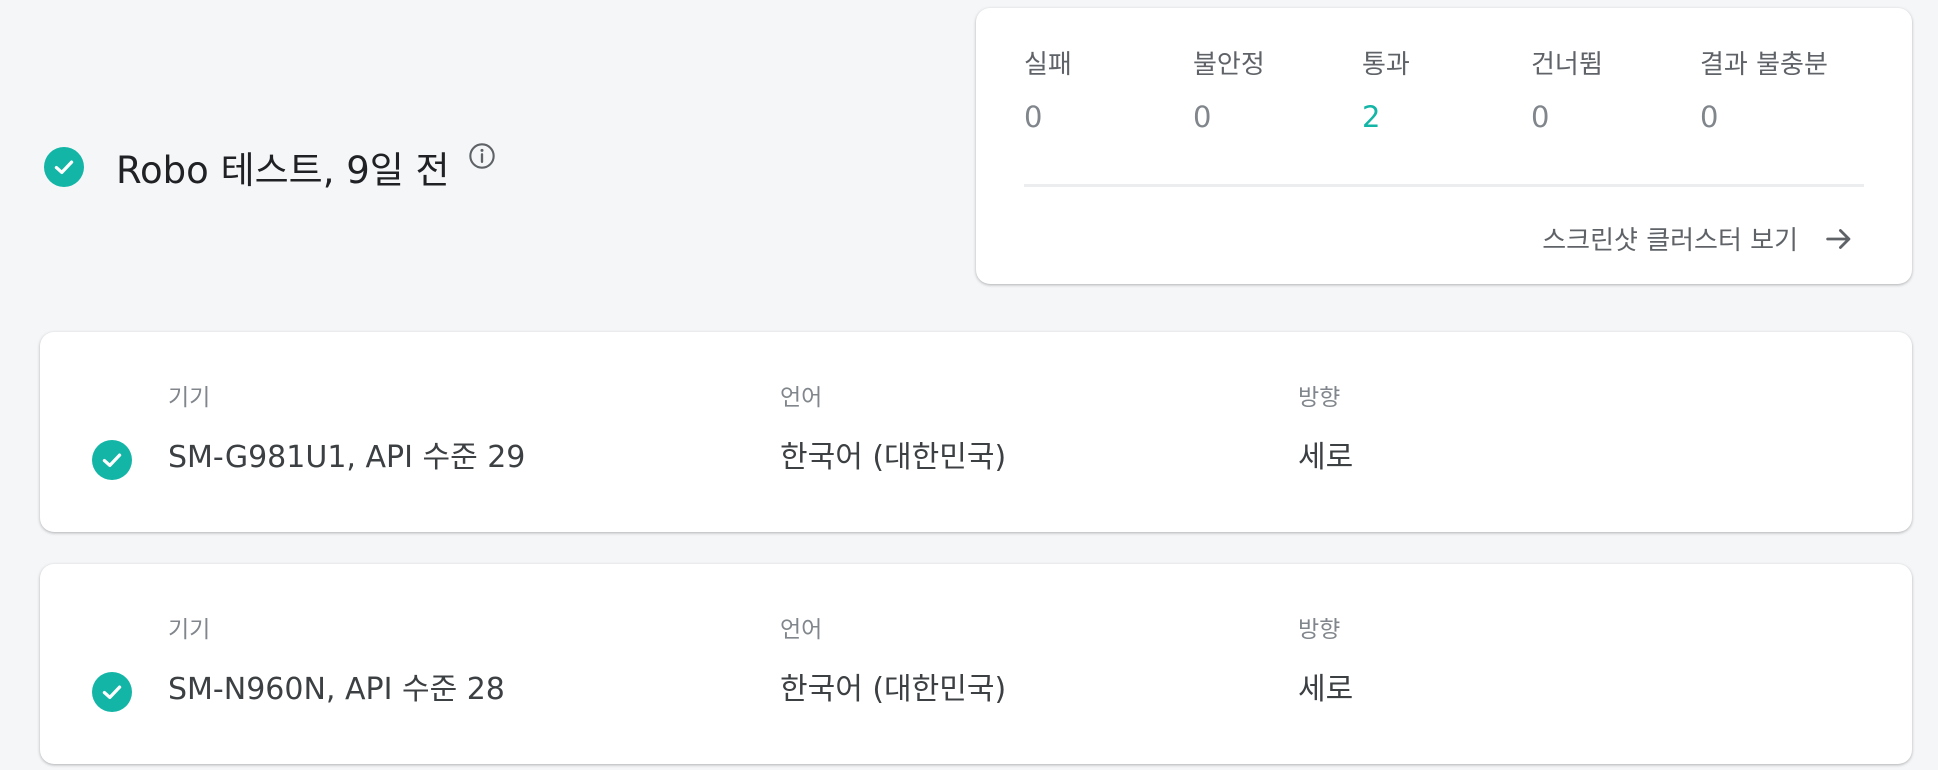  What do you see at coordinates (1444, 185) in the screenshot?
I see `divider` at bounding box center [1444, 185].